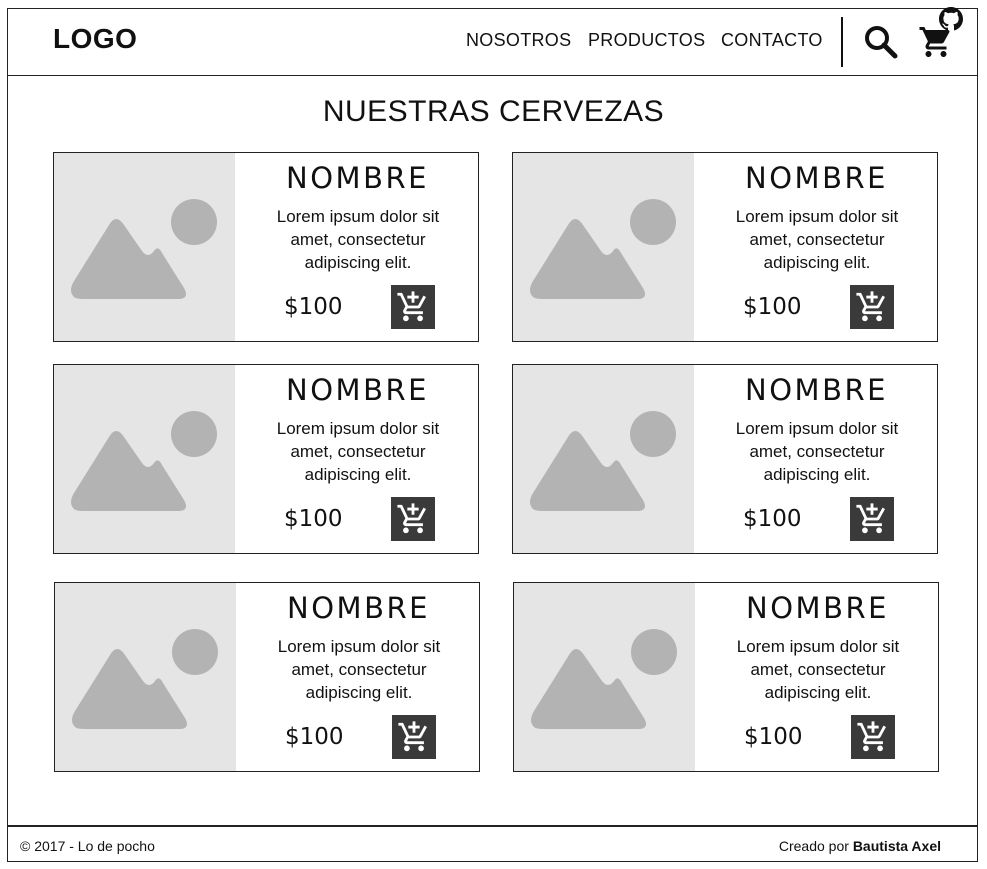  Describe the element at coordinates (87, 846) in the screenshot. I see `copyright-text: © 2017 - Lo de pocho` at that location.